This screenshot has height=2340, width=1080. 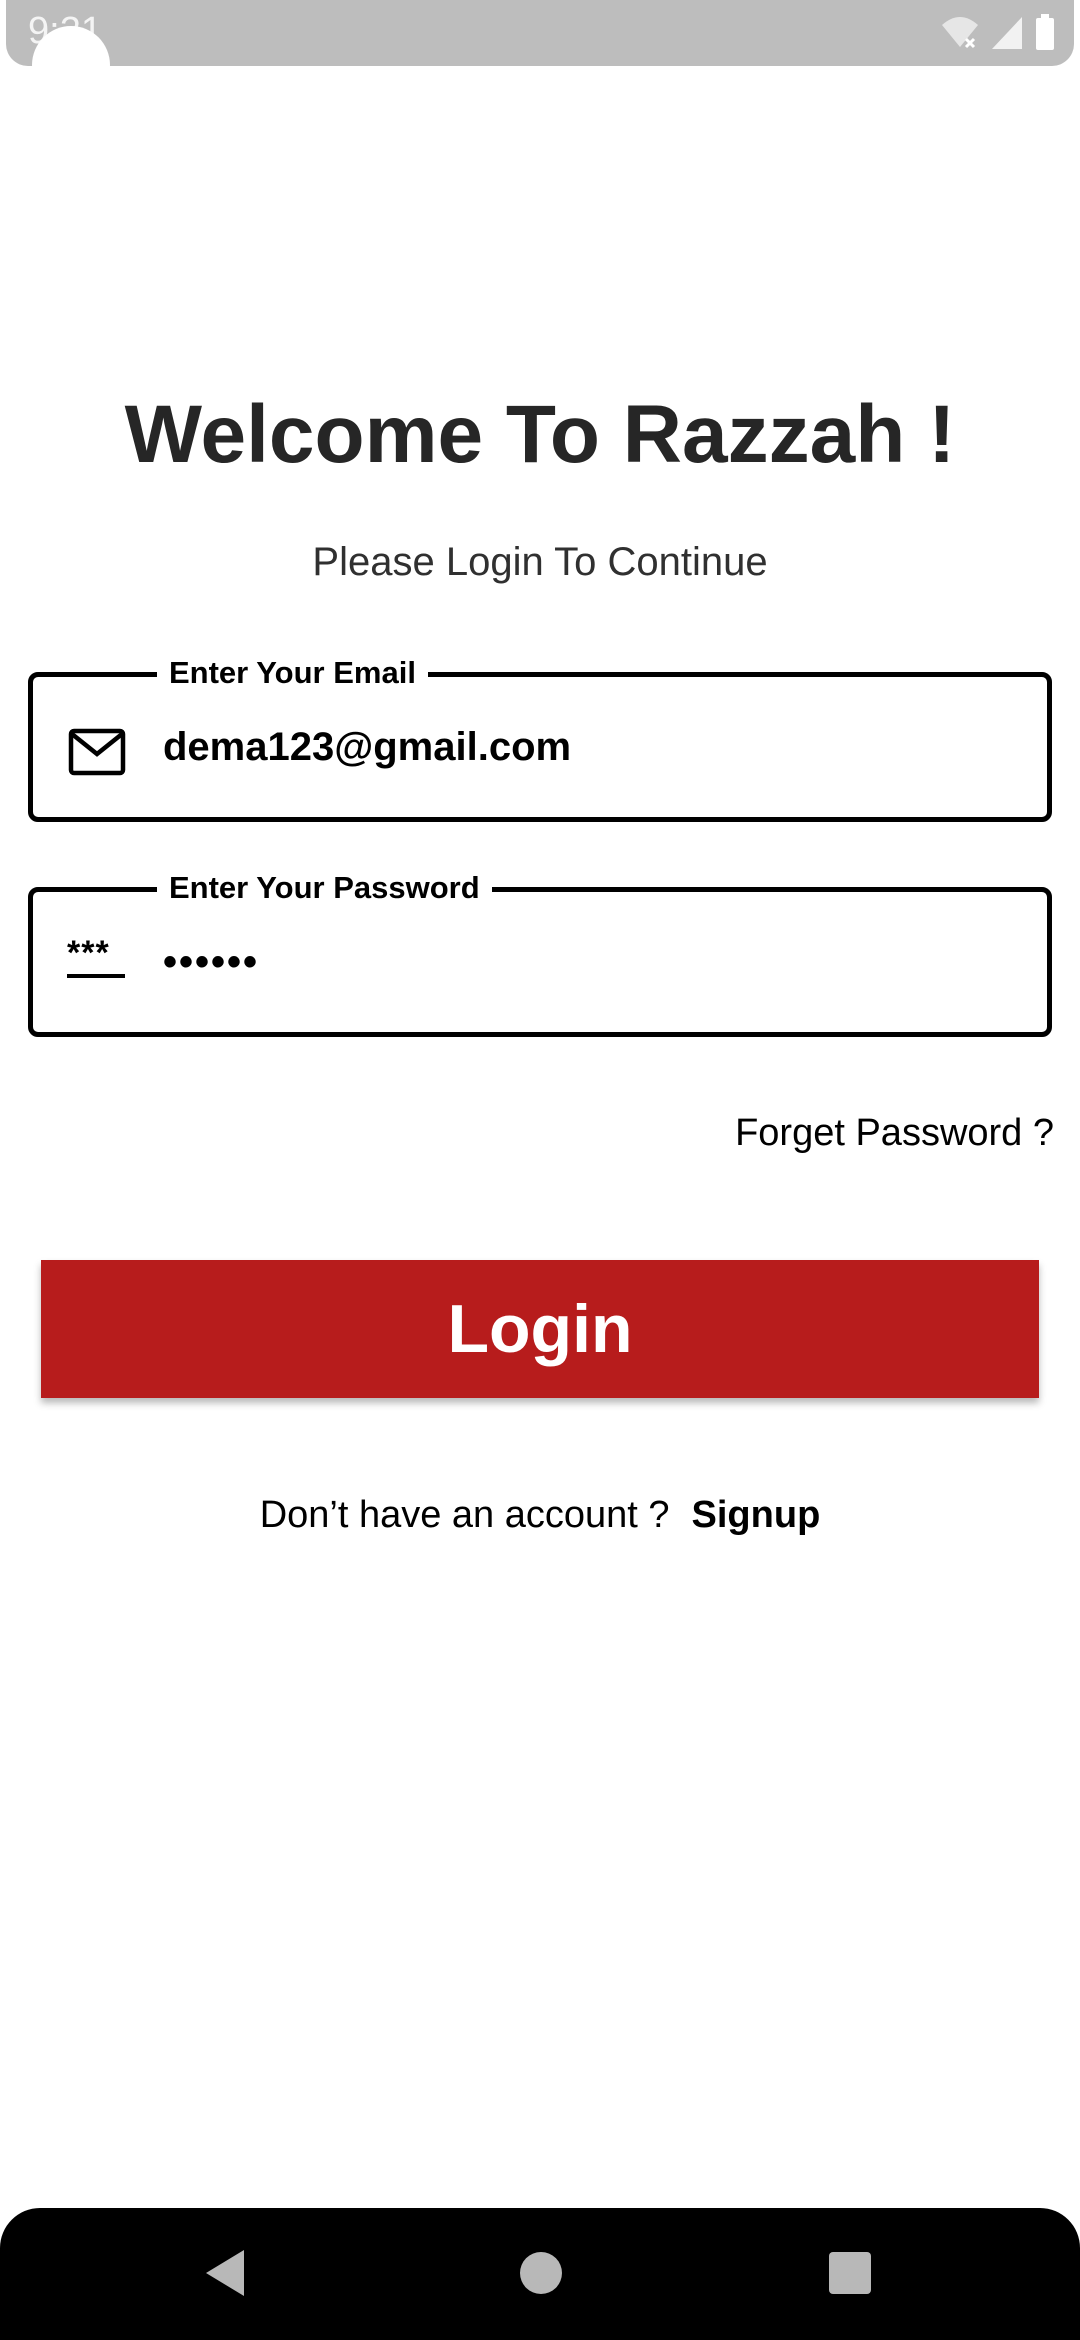 What do you see at coordinates (1007, 33) in the screenshot?
I see `signal-icon` at bounding box center [1007, 33].